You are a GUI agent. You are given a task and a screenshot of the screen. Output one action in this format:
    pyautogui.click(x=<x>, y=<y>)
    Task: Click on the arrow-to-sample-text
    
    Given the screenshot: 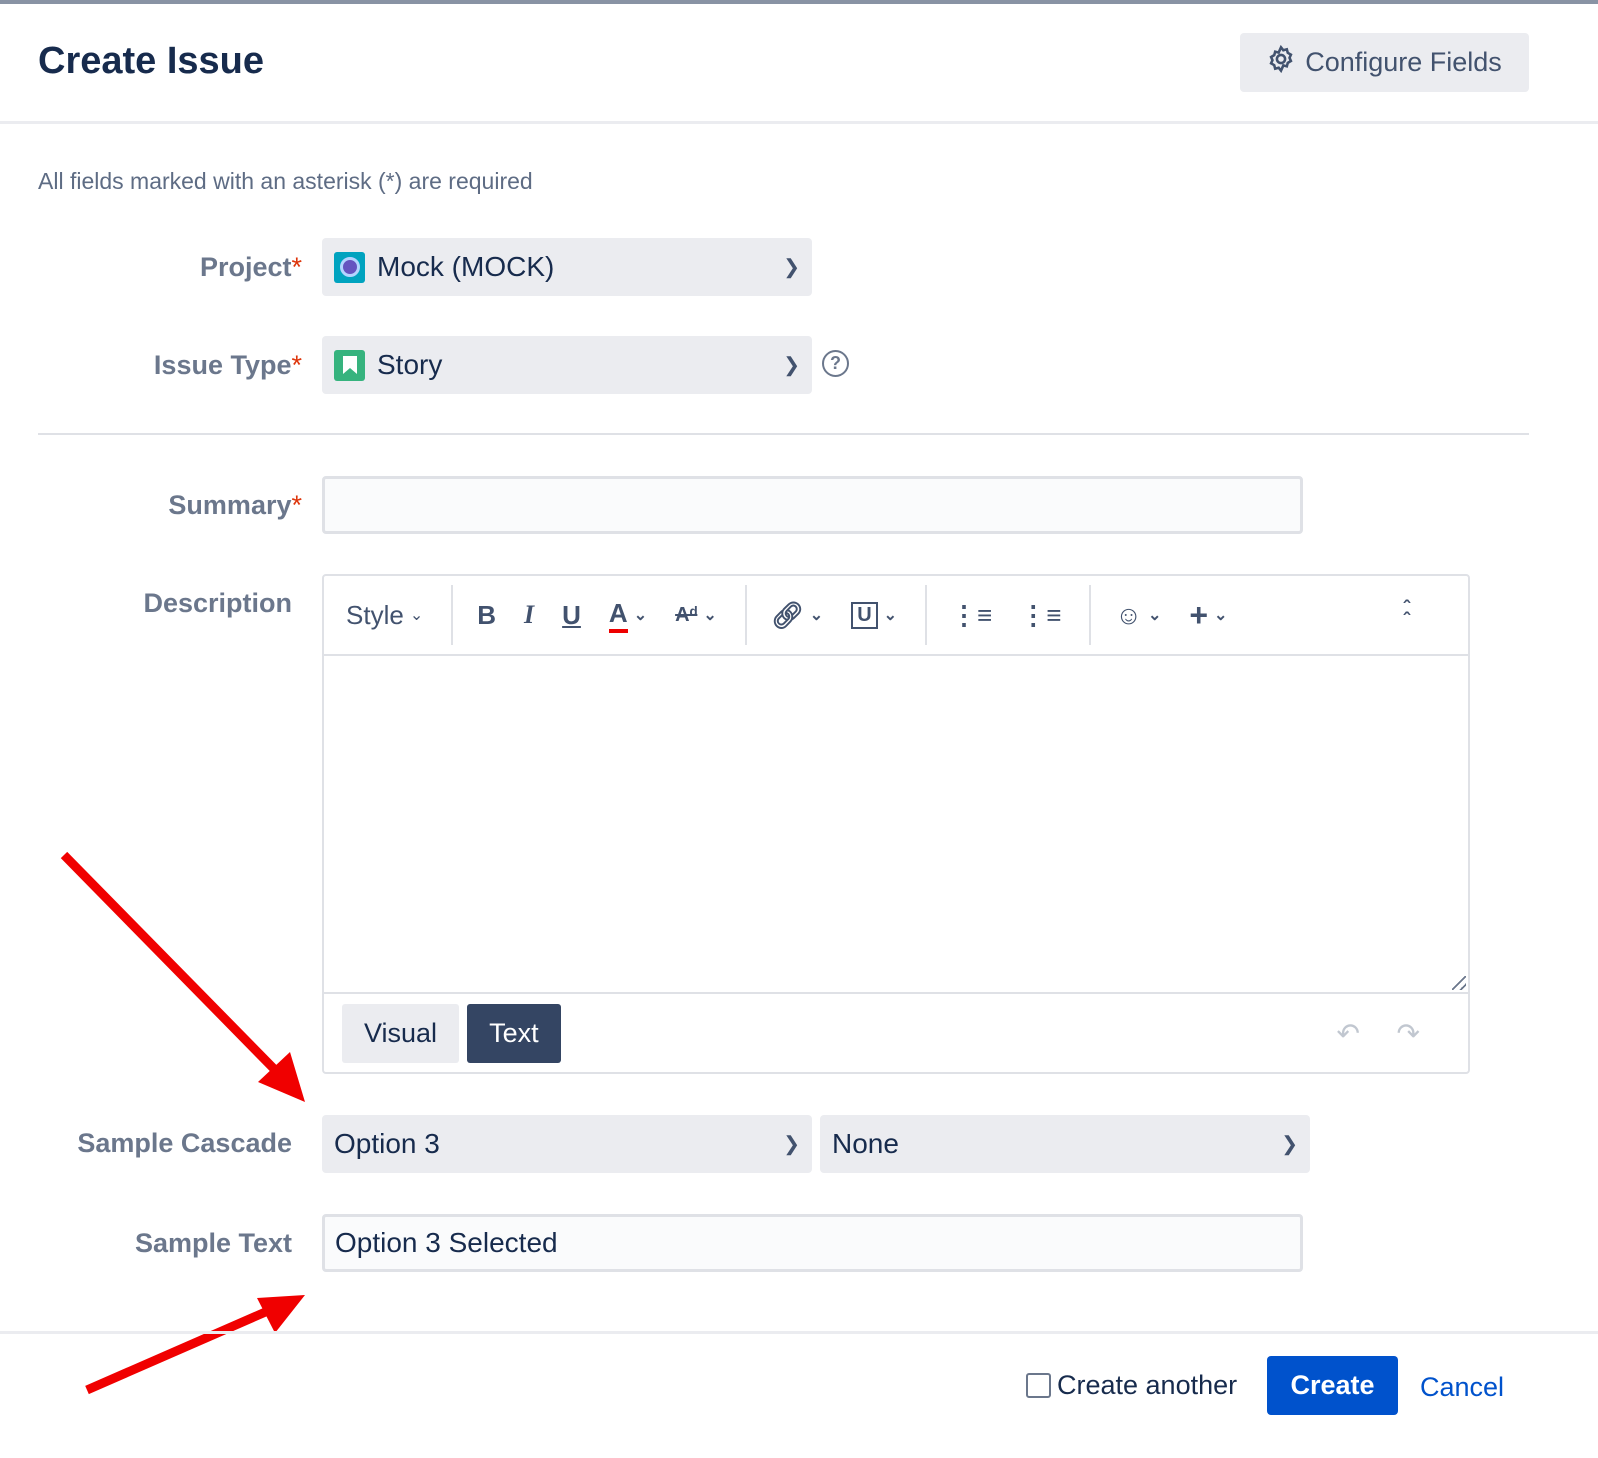 What is the action you would take?
    pyautogui.click(x=195, y=1345)
    